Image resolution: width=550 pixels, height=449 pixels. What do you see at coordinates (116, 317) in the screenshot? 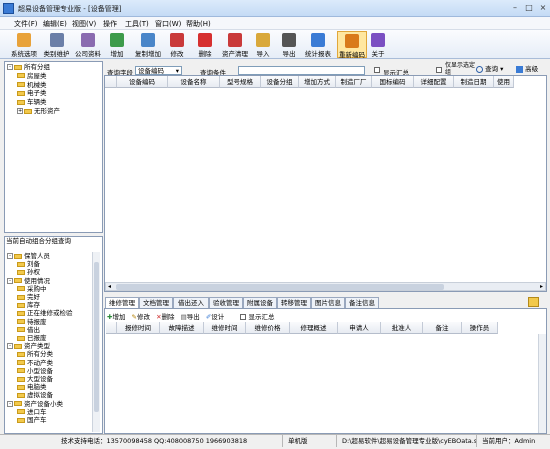
I see `repair-add-button: ✚增加` at bounding box center [116, 317].